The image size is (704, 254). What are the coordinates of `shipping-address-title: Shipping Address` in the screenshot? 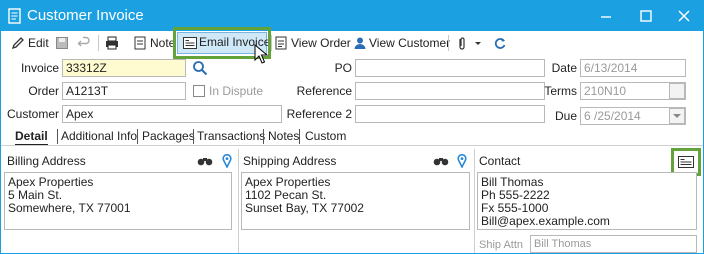 It's located at (290, 161).